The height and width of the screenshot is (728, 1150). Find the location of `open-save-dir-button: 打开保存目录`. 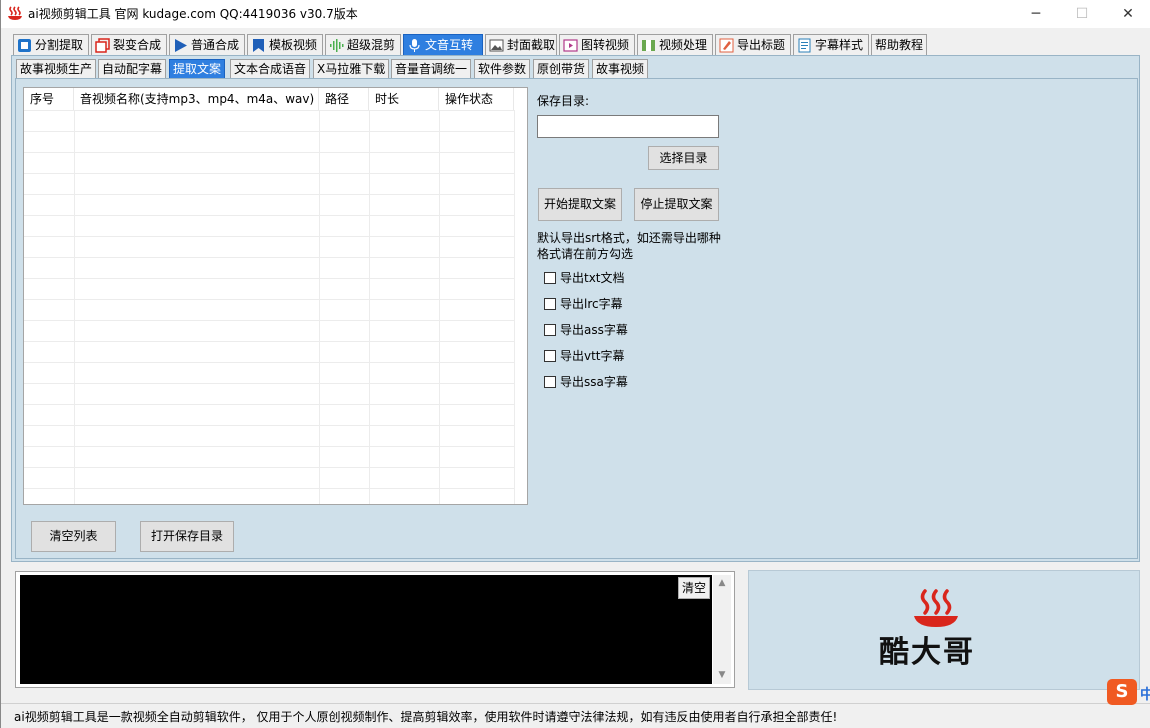

open-save-dir-button: 打开保存目录 is located at coordinates (187, 536).